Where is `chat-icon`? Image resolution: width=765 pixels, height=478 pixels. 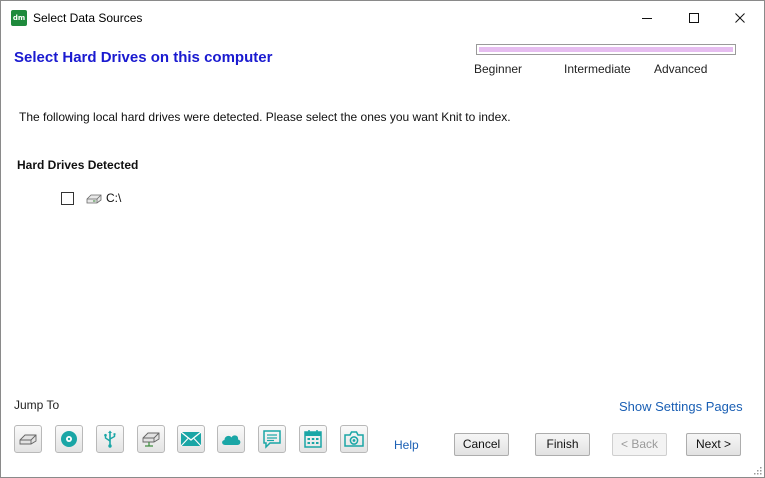 chat-icon is located at coordinates (272, 439).